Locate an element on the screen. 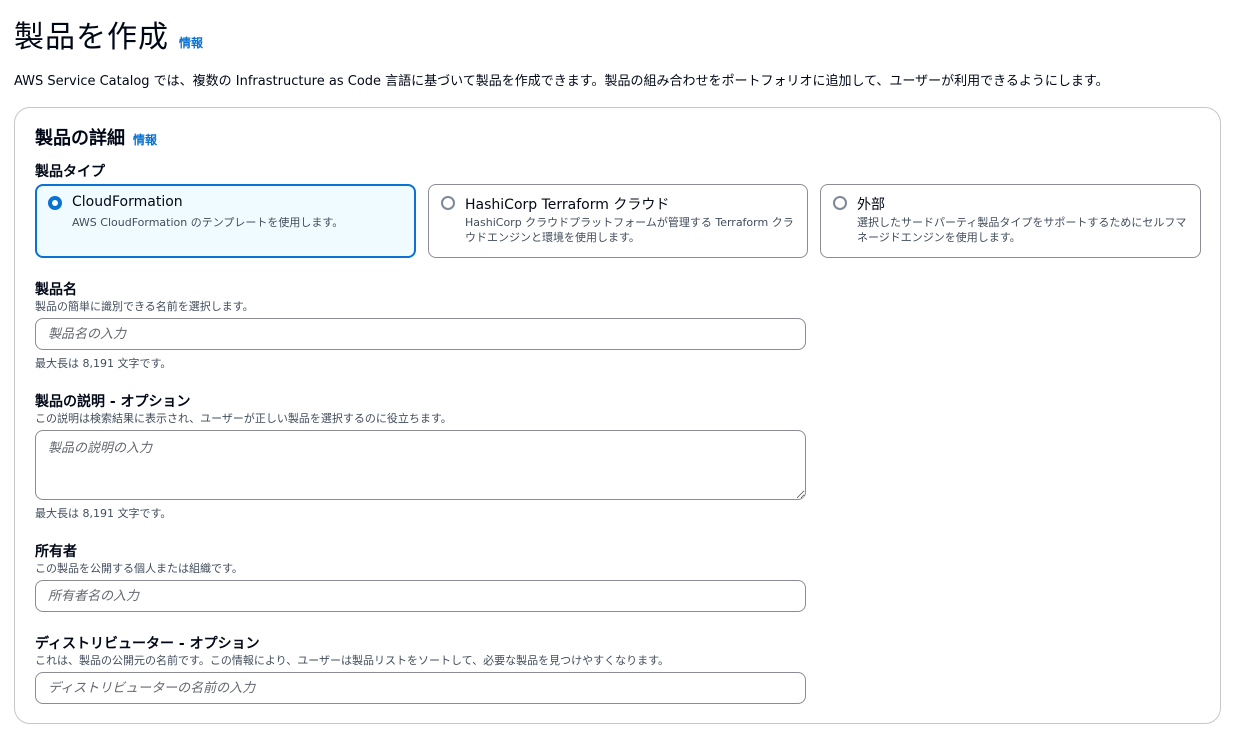  title-row: 製品を作成 情報 is located at coordinates (622, 34).